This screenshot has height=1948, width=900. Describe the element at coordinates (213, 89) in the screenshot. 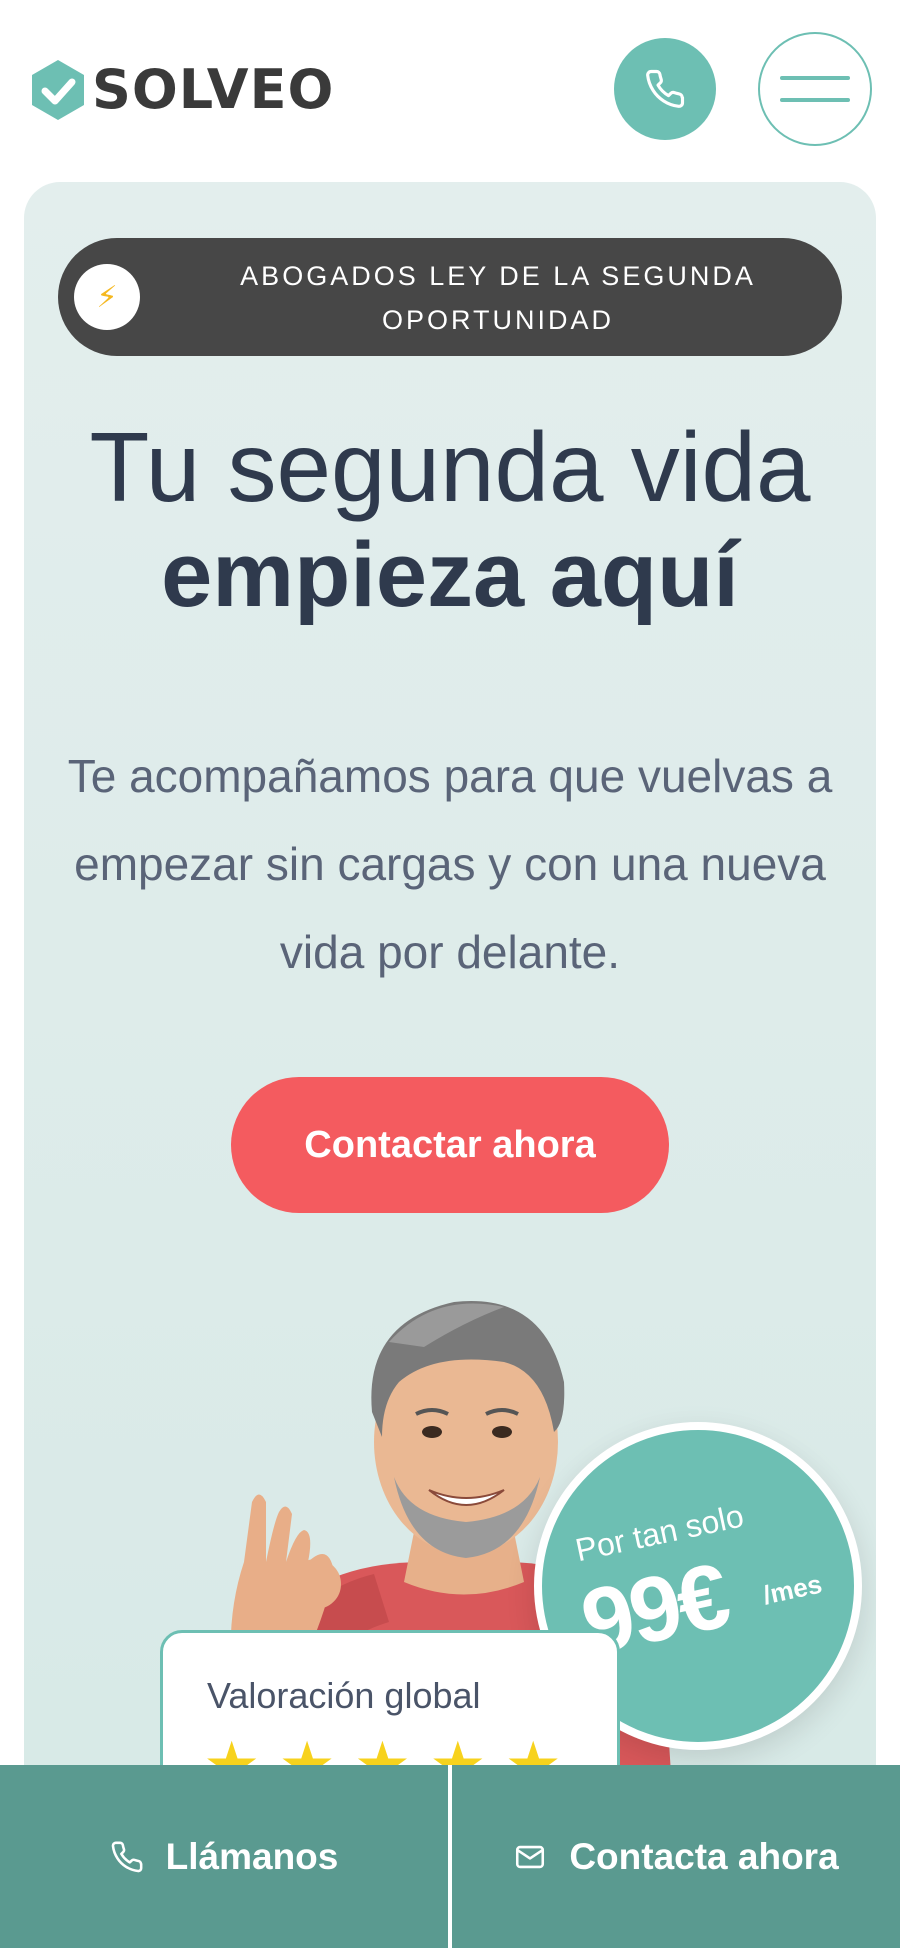

I see `logo-text: SOLVEO` at that location.